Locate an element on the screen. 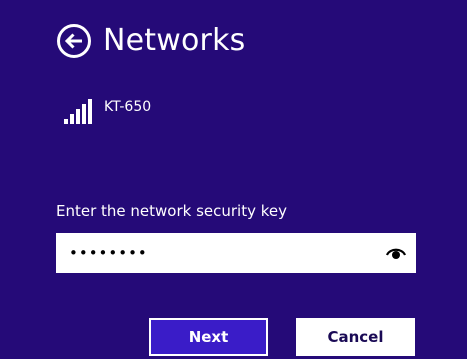 This screenshot has height=359, width=467. security-key-field is located at coordinates (236, 253).